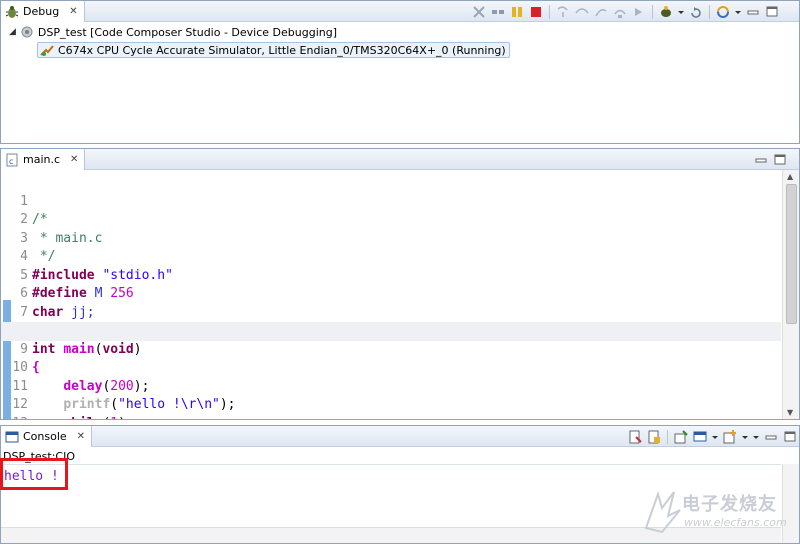 Image resolution: width=800 pixels, height=544 pixels. Describe the element at coordinates (770, 159) in the screenshot. I see `editor-toolbar` at that location.